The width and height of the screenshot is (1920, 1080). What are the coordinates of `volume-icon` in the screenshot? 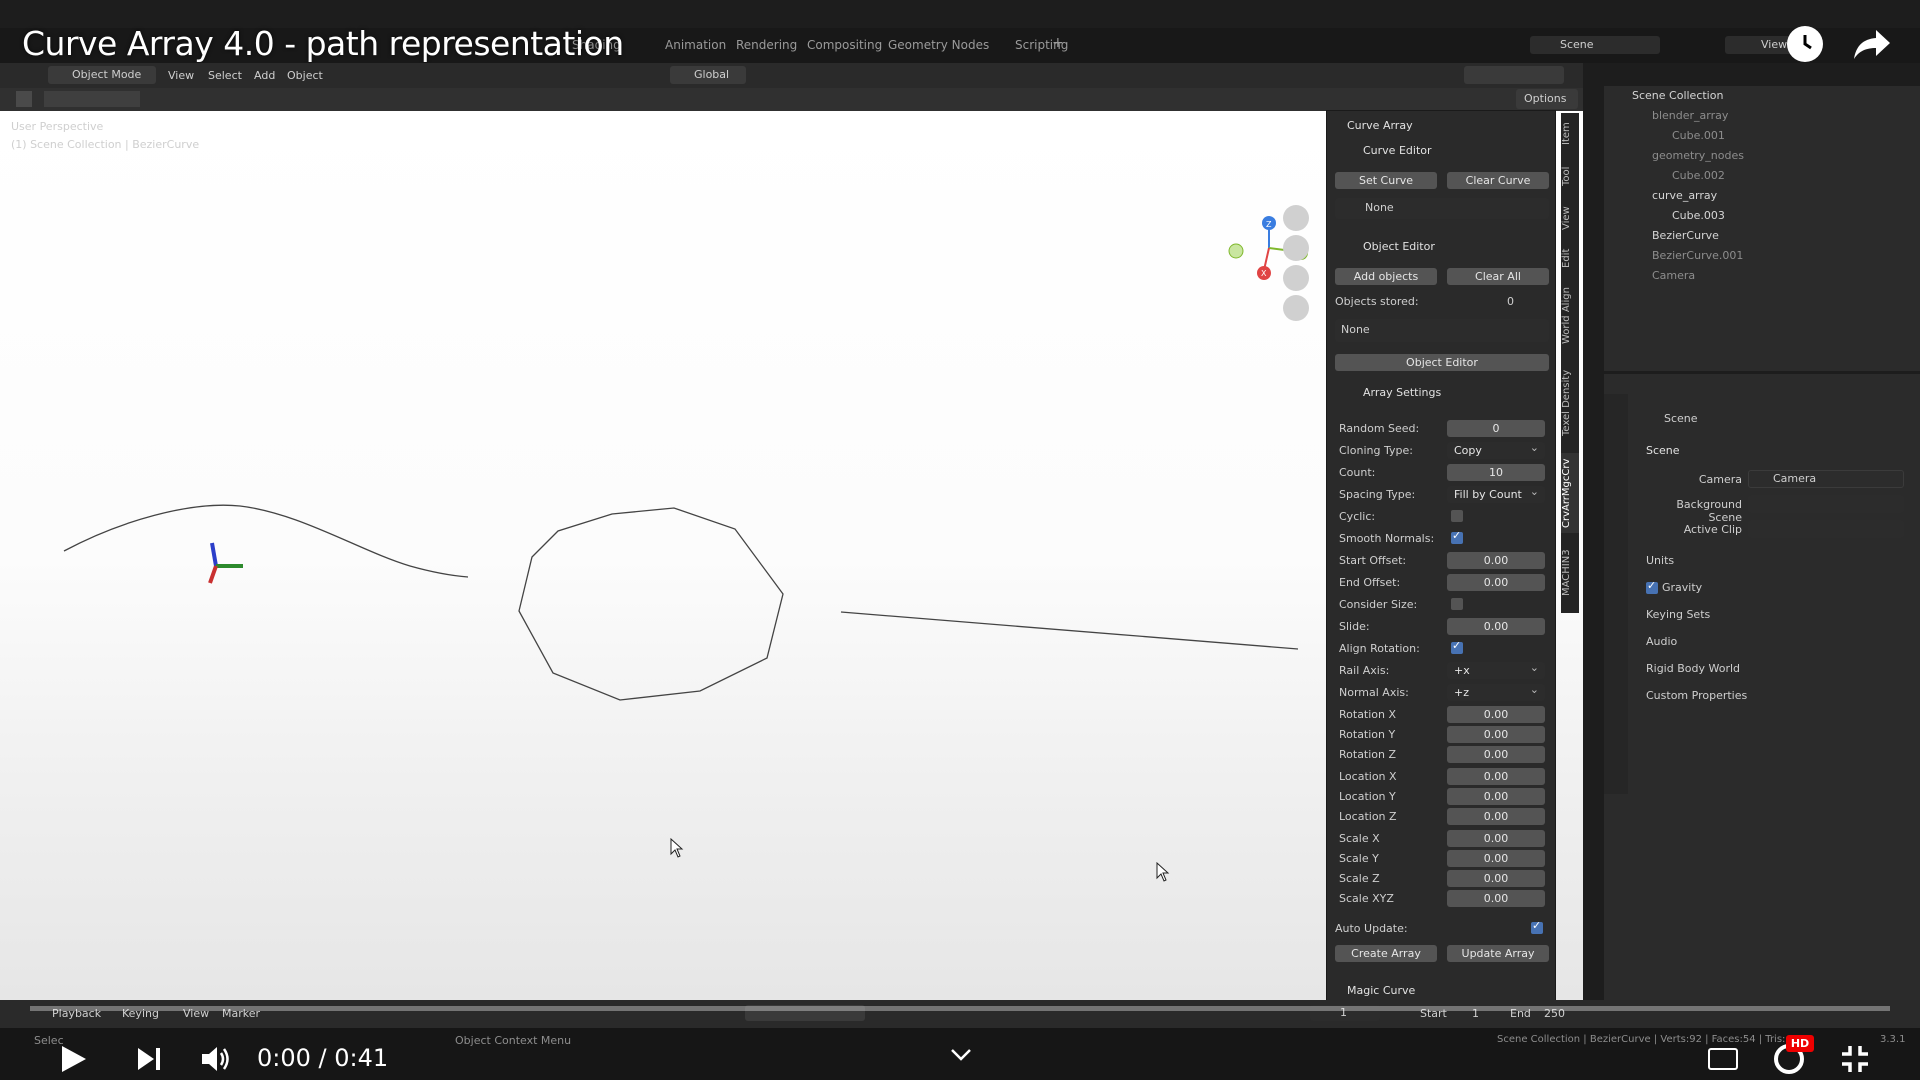 It's located at (217, 1059).